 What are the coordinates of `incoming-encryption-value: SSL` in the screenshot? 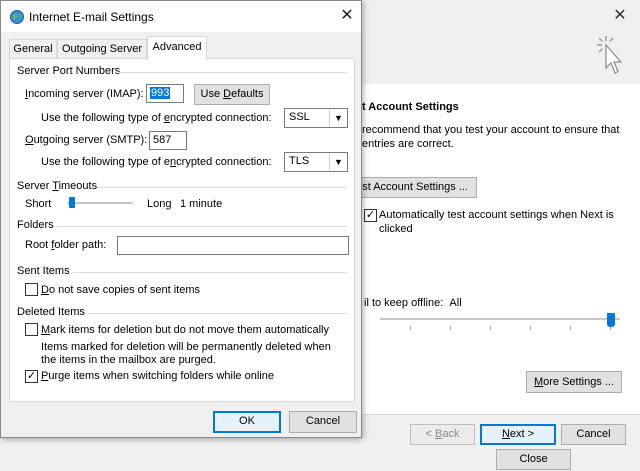 It's located at (299, 117).